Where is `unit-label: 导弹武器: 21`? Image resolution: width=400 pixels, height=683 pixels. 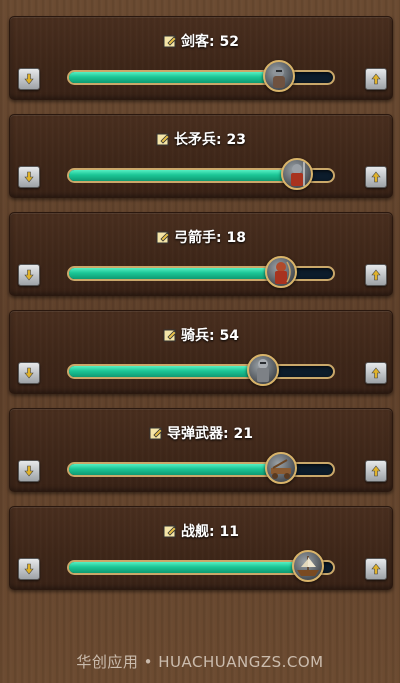 unit-label: 导弹武器: 21 is located at coordinates (210, 434).